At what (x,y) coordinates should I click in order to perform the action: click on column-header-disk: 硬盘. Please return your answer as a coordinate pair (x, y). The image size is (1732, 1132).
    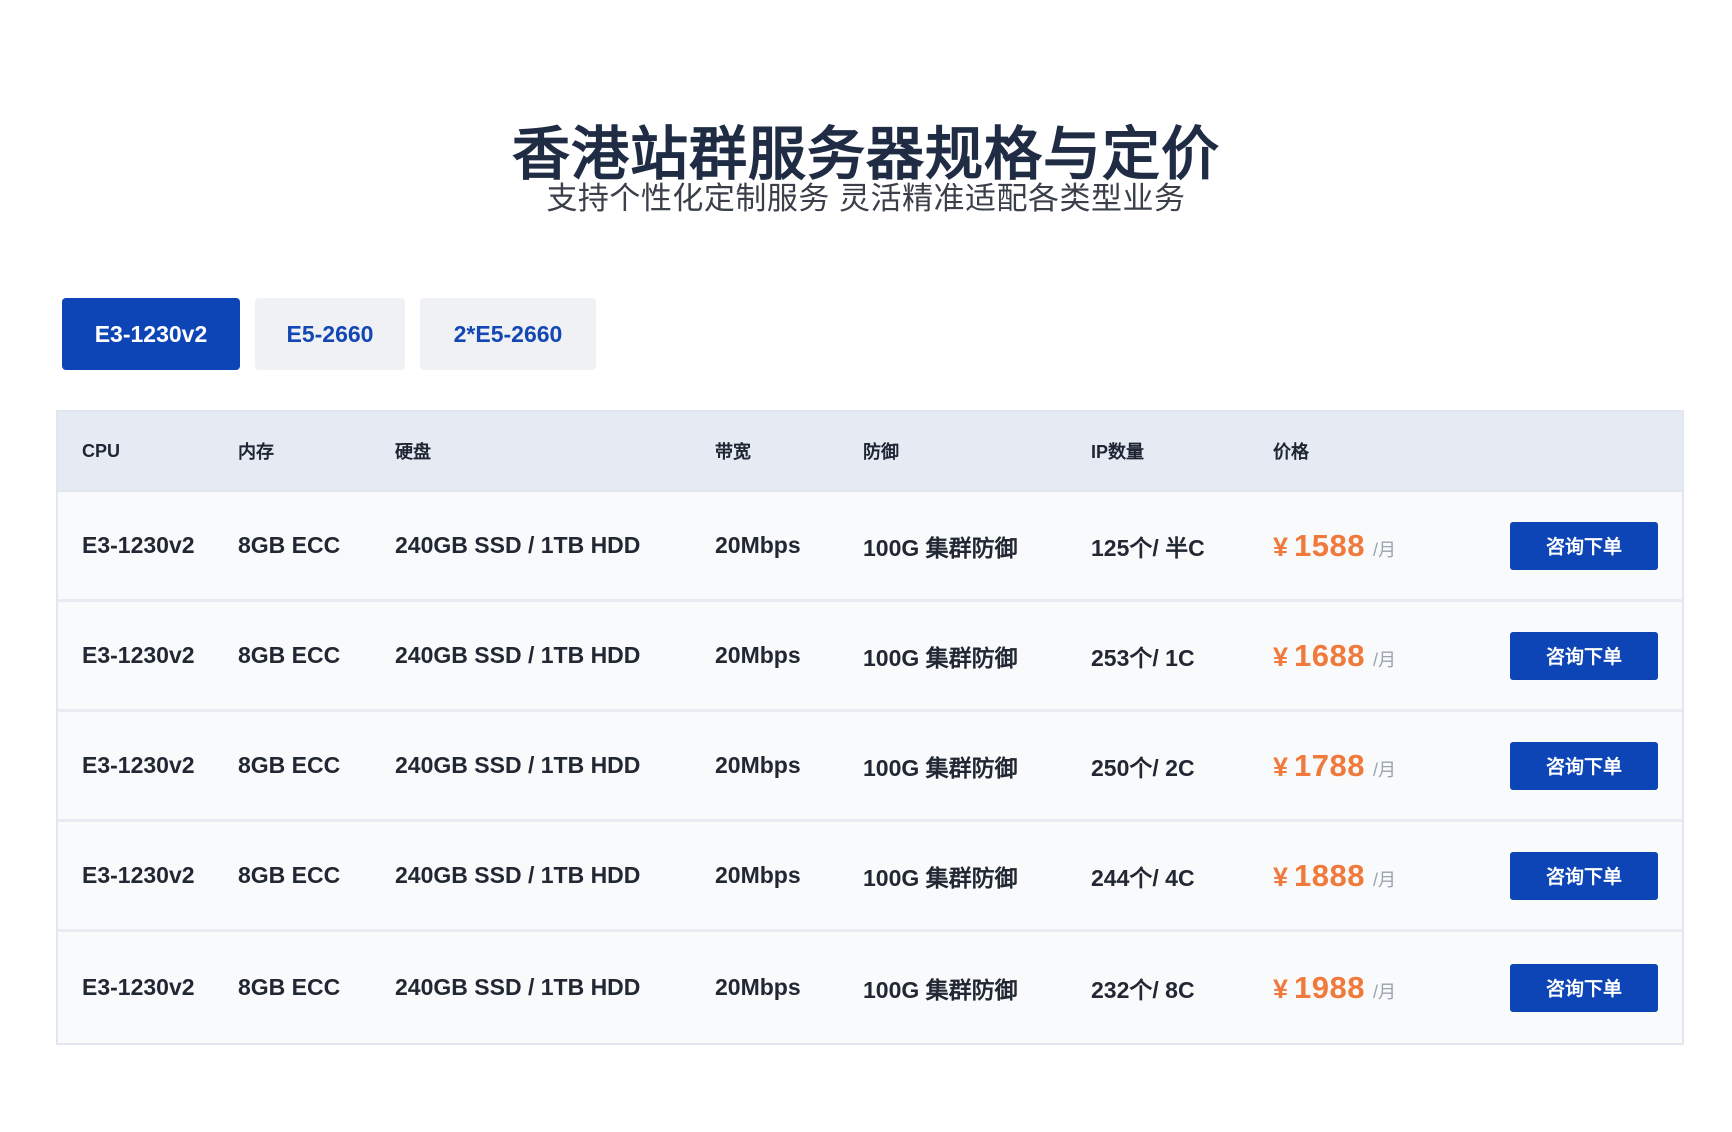
    Looking at the image, I should click on (413, 452).